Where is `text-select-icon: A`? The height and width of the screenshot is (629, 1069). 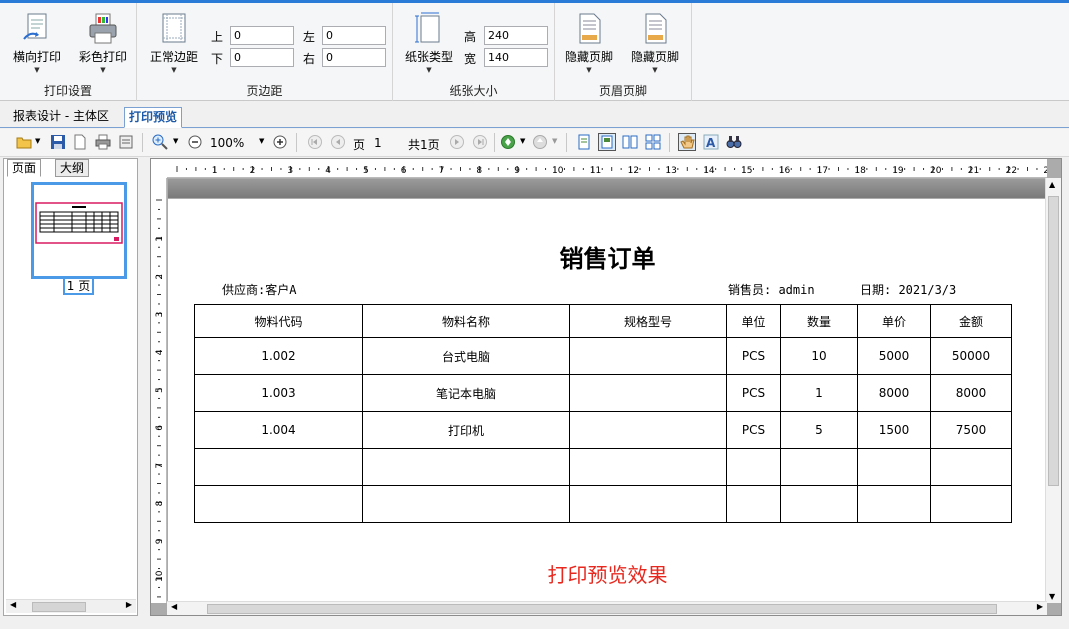 text-select-icon: A is located at coordinates (711, 142).